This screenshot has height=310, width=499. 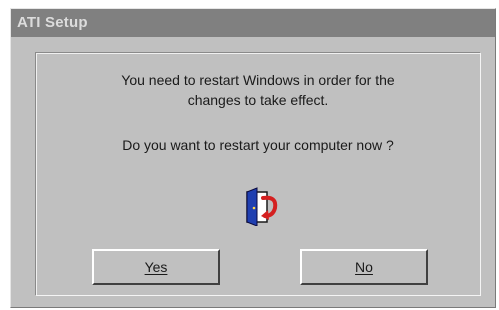 I want to click on window-title: ATI Setup, so click(x=52, y=22).